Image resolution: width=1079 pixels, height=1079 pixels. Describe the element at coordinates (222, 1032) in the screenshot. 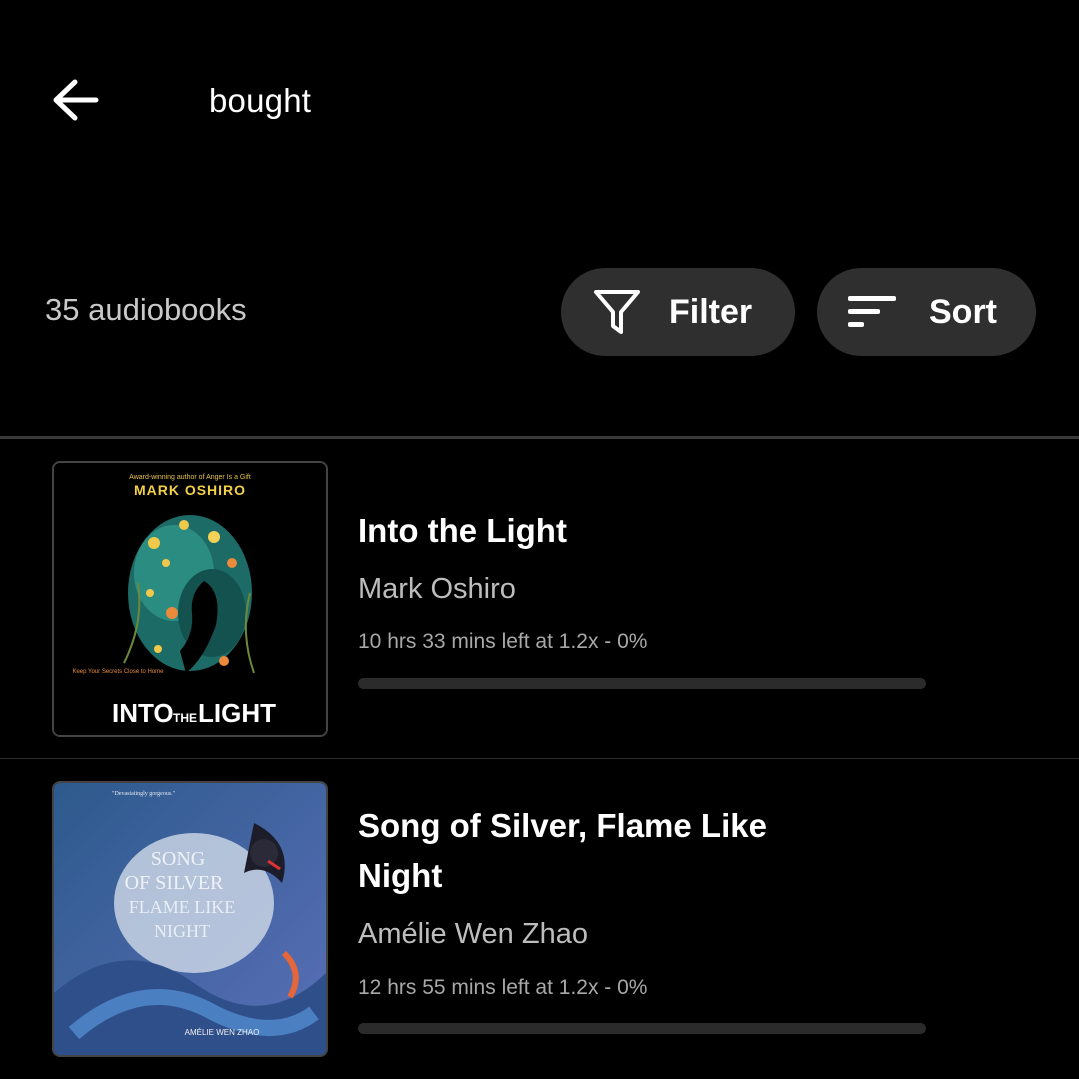

I see `cover-author-text: AMÉLIE WEN ZHAO` at that location.